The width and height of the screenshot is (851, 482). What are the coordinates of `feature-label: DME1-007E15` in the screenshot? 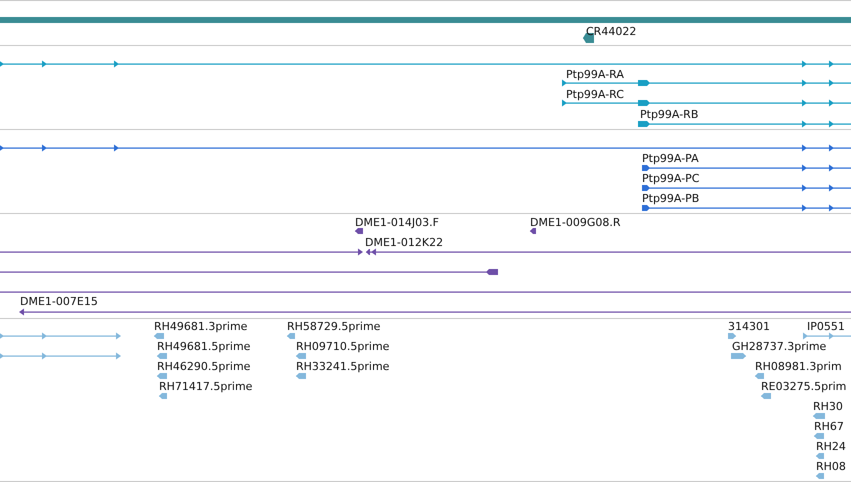 It's located at (59, 301).